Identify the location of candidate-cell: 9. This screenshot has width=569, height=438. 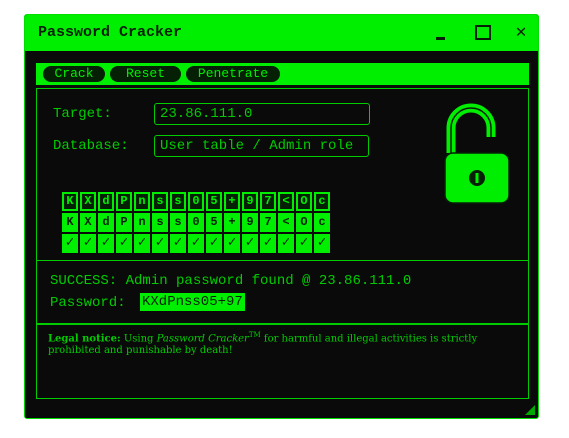
(250, 201).